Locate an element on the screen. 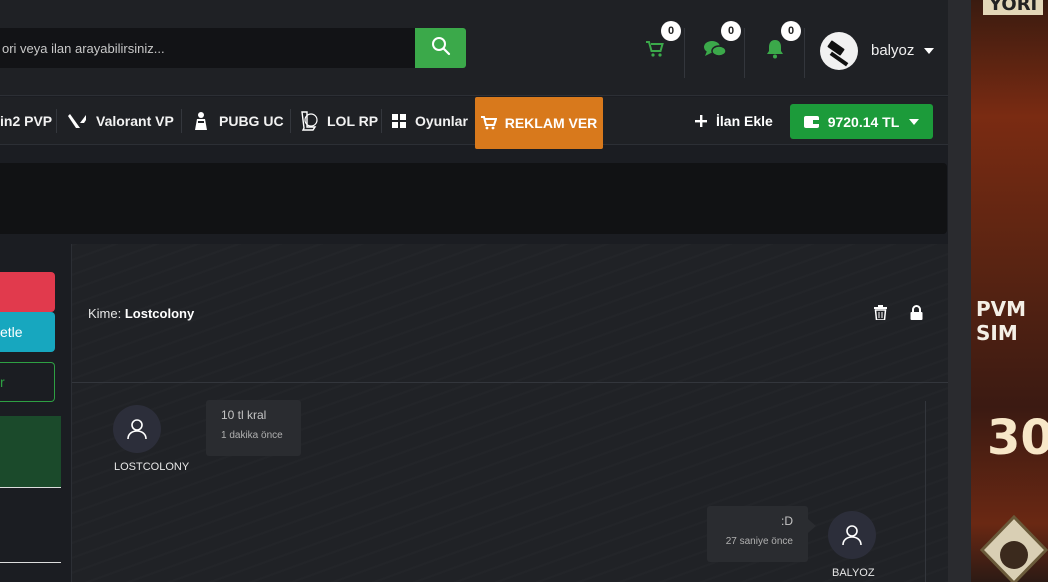 This screenshot has height=582, width=1048. message-bubble: 10 tl kral 1 dakika önce is located at coordinates (253, 428).